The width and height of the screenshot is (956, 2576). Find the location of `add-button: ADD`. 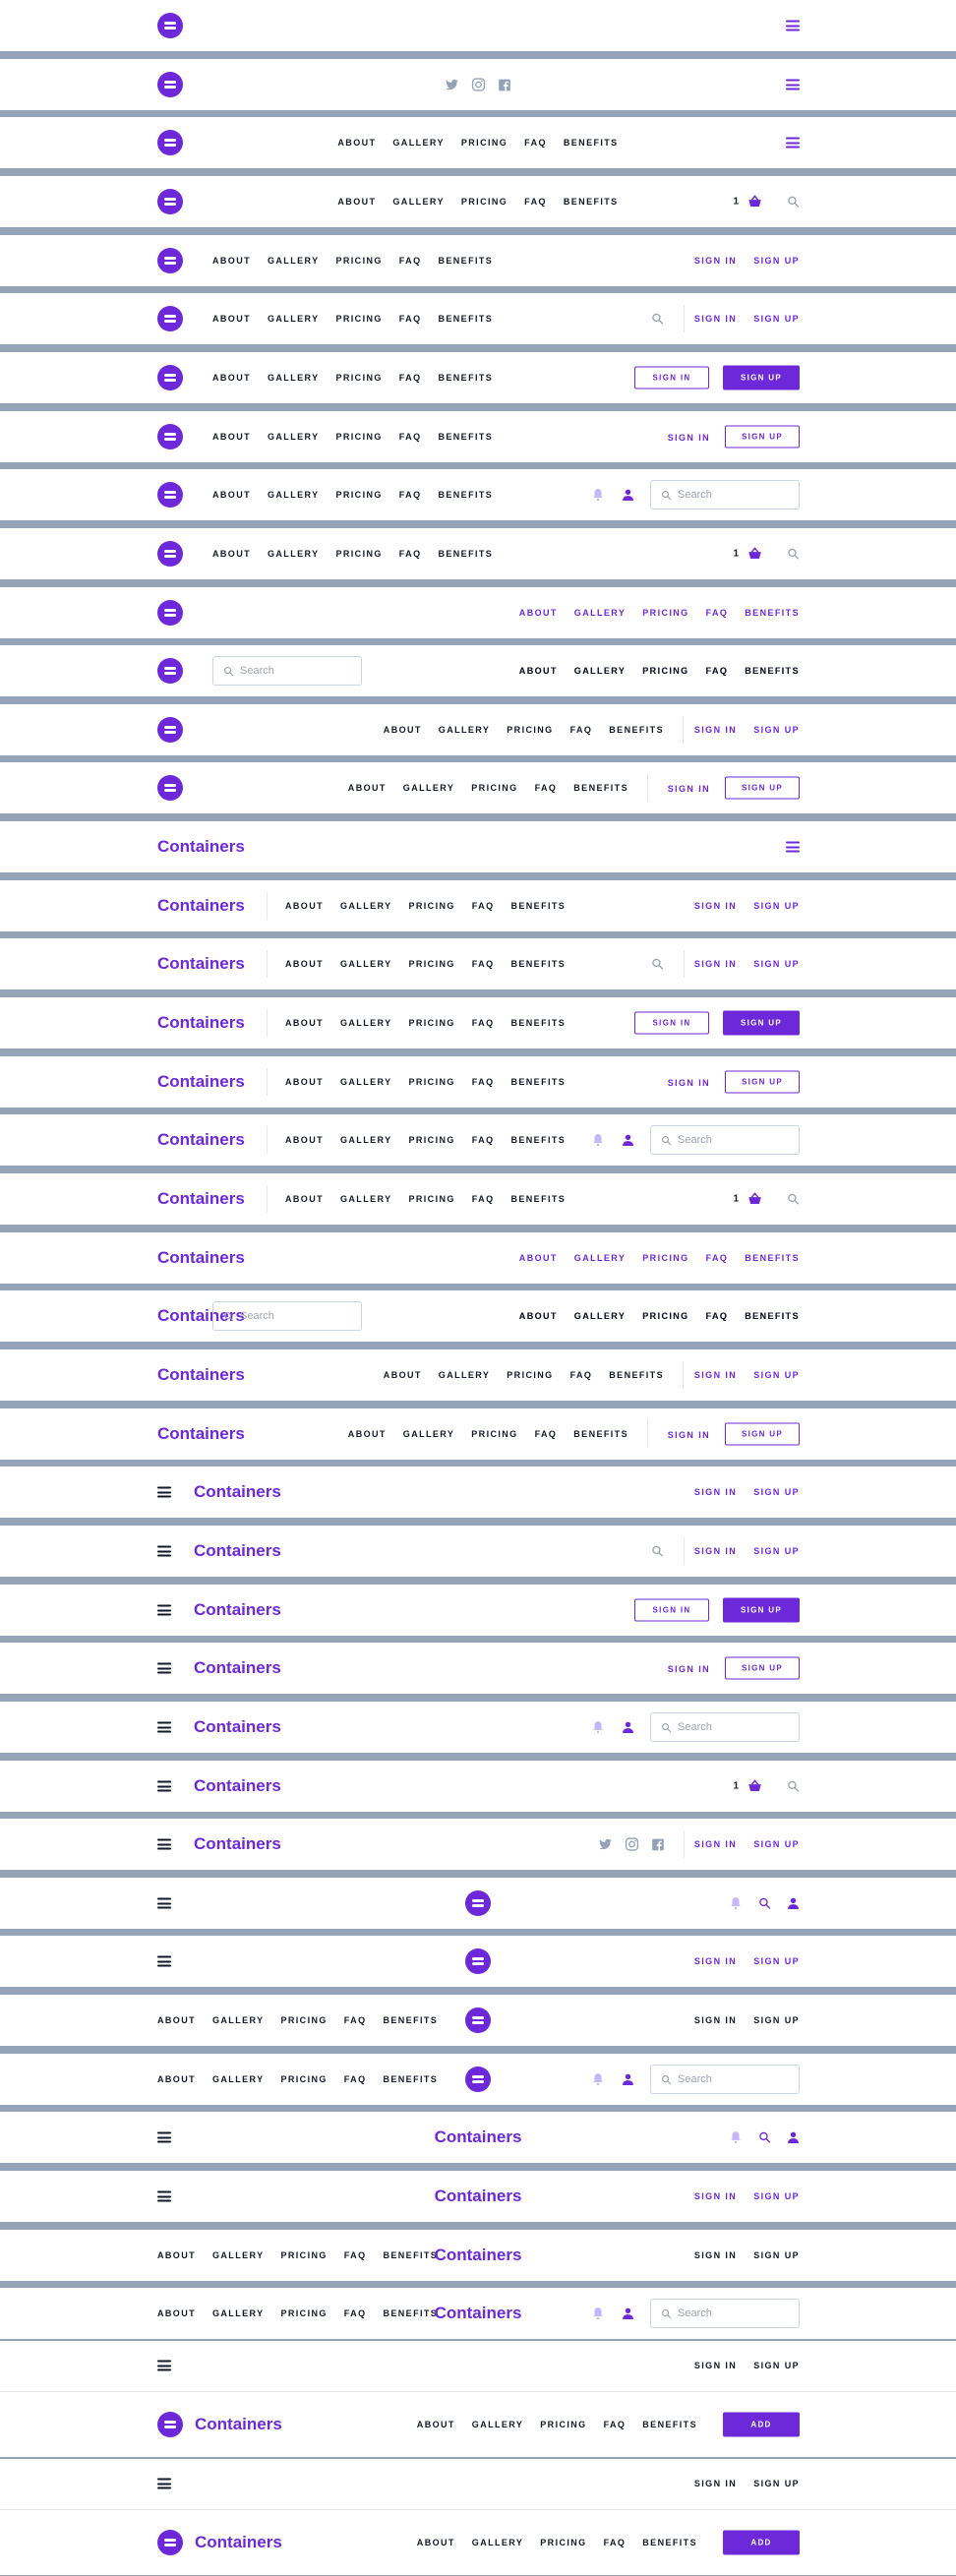

add-button: ADD is located at coordinates (761, 2542).